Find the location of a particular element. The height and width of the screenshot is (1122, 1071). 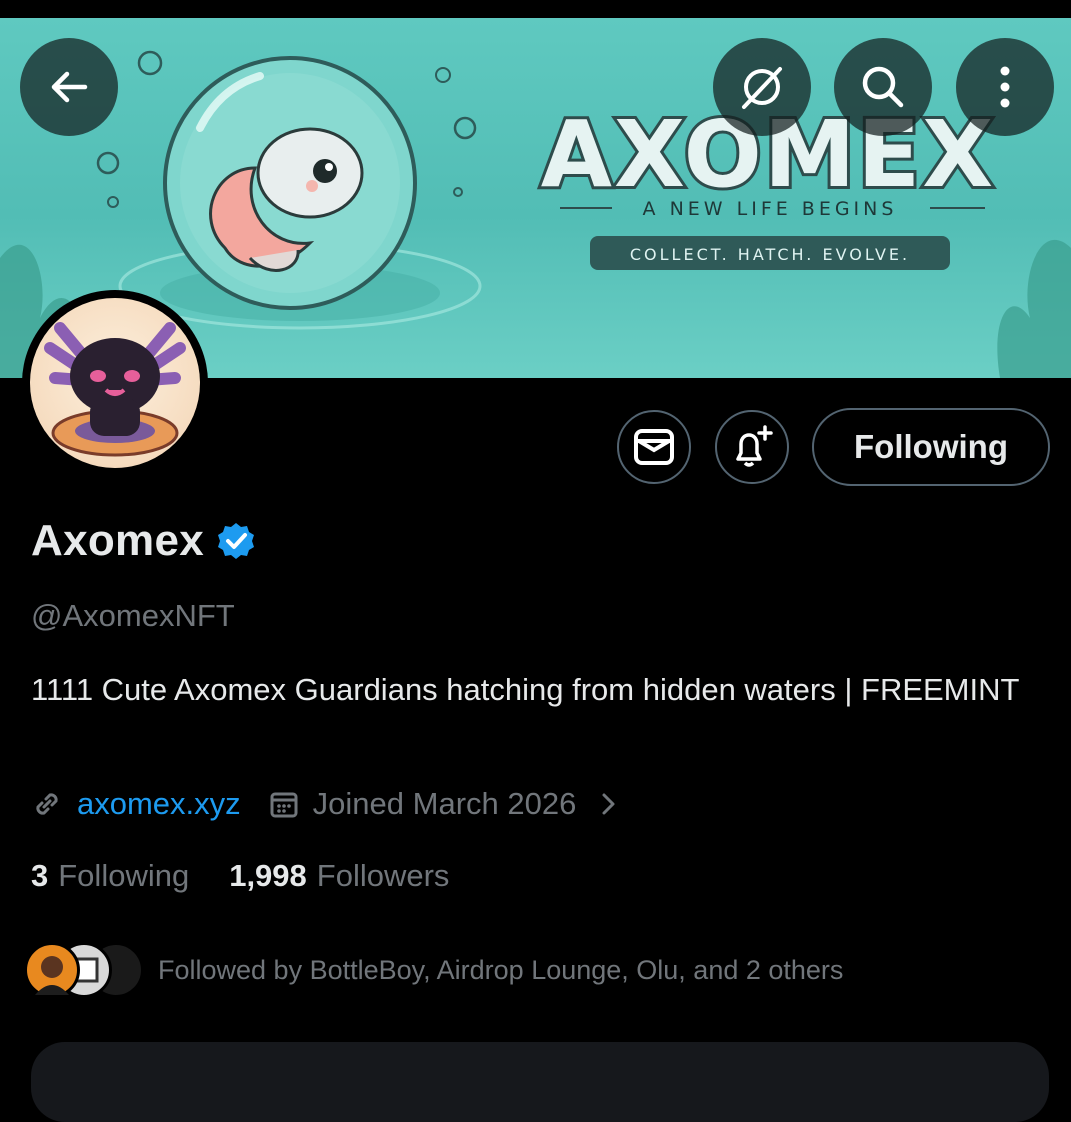

avatar-frame is located at coordinates (115, 383).